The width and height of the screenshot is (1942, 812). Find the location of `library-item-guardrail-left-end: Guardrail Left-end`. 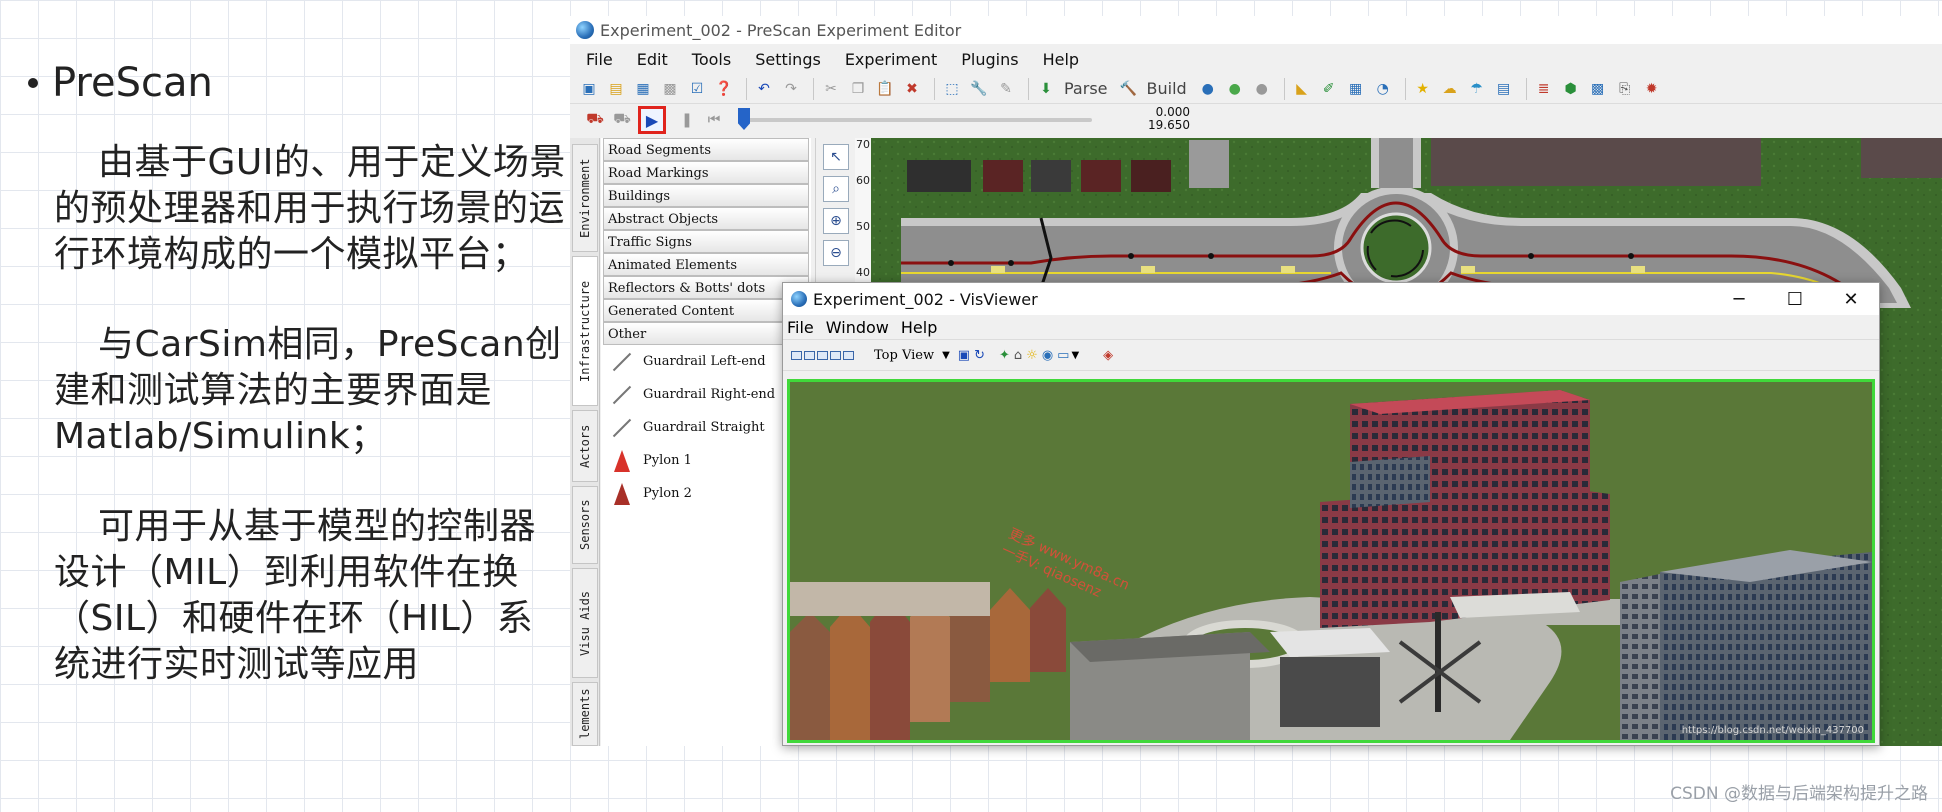

library-item-guardrail-left-end: Guardrail Left-end is located at coordinates (706, 361).